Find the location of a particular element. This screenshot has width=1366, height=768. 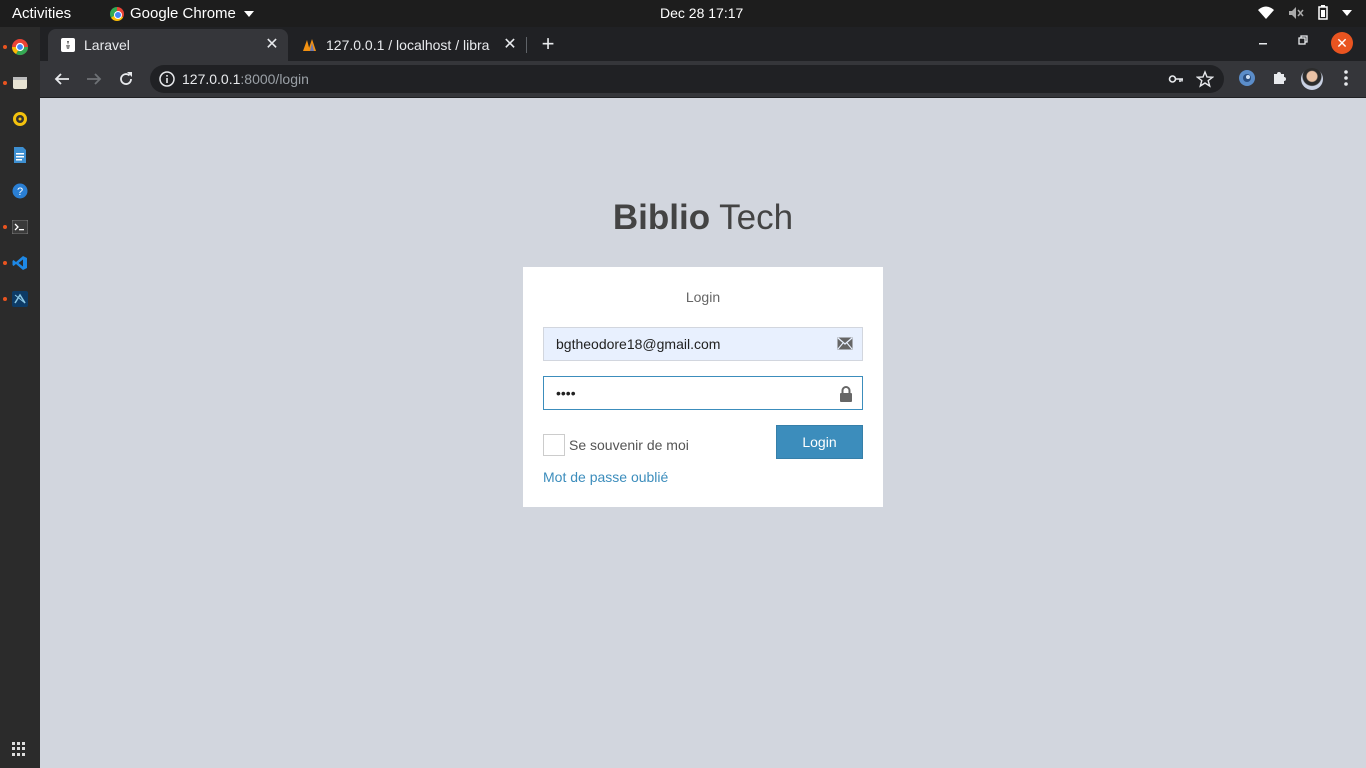

system-top-bar: Activities Google Chrome Dec 28 17:17 is located at coordinates (683, 13).